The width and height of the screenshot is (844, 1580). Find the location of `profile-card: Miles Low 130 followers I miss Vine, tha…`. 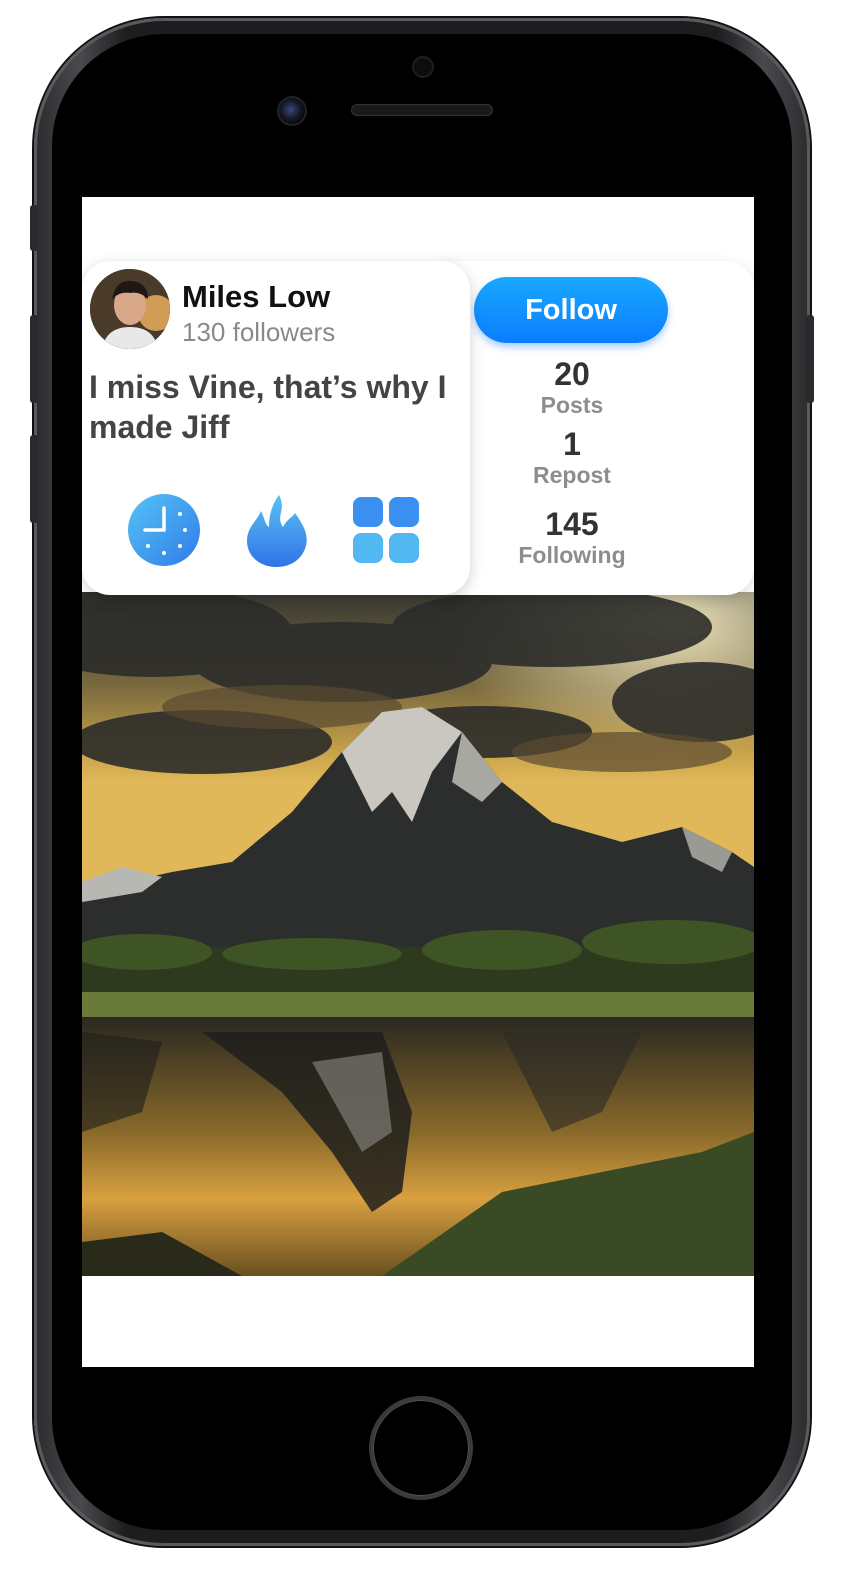

profile-card: Miles Low 130 followers I miss Vine, tha… is located at coordinates (276, 428).